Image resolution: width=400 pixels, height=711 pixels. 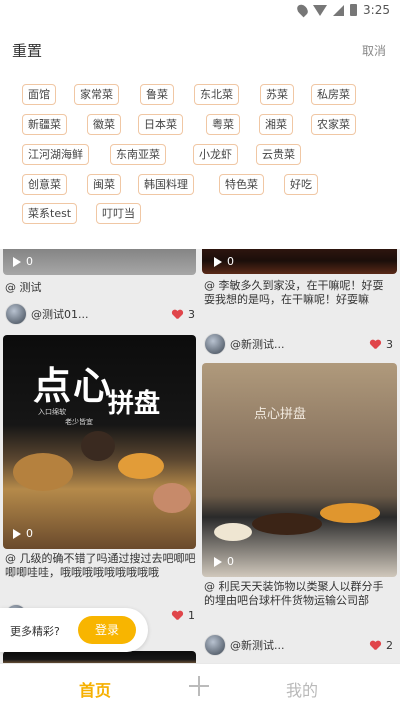 What do you see at coordinates (200, 12) in the screenshot?
I see `status-bar: 3:25` at bounding box center [200, 12].